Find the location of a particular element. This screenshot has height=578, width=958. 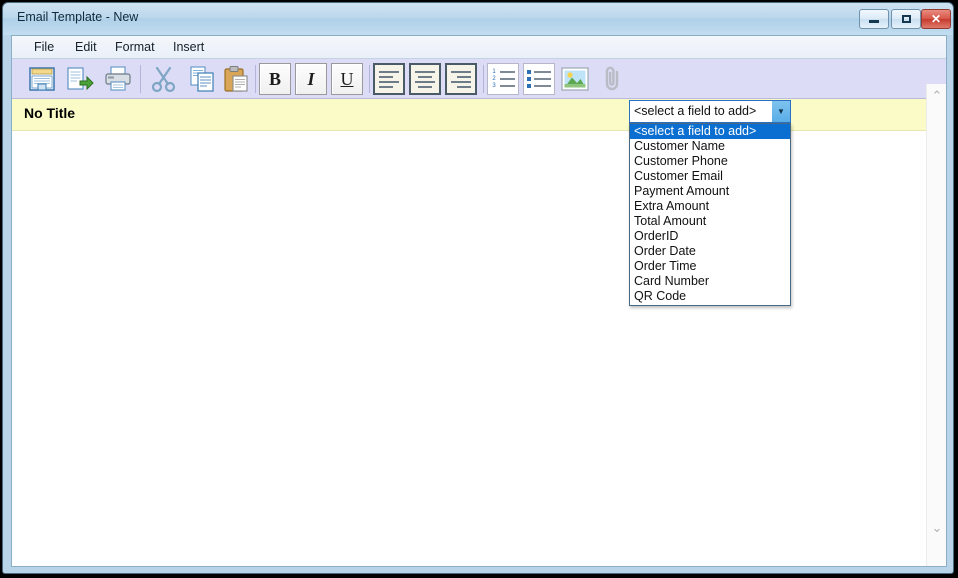

save-as-icon is located at coordinates (80, 79).